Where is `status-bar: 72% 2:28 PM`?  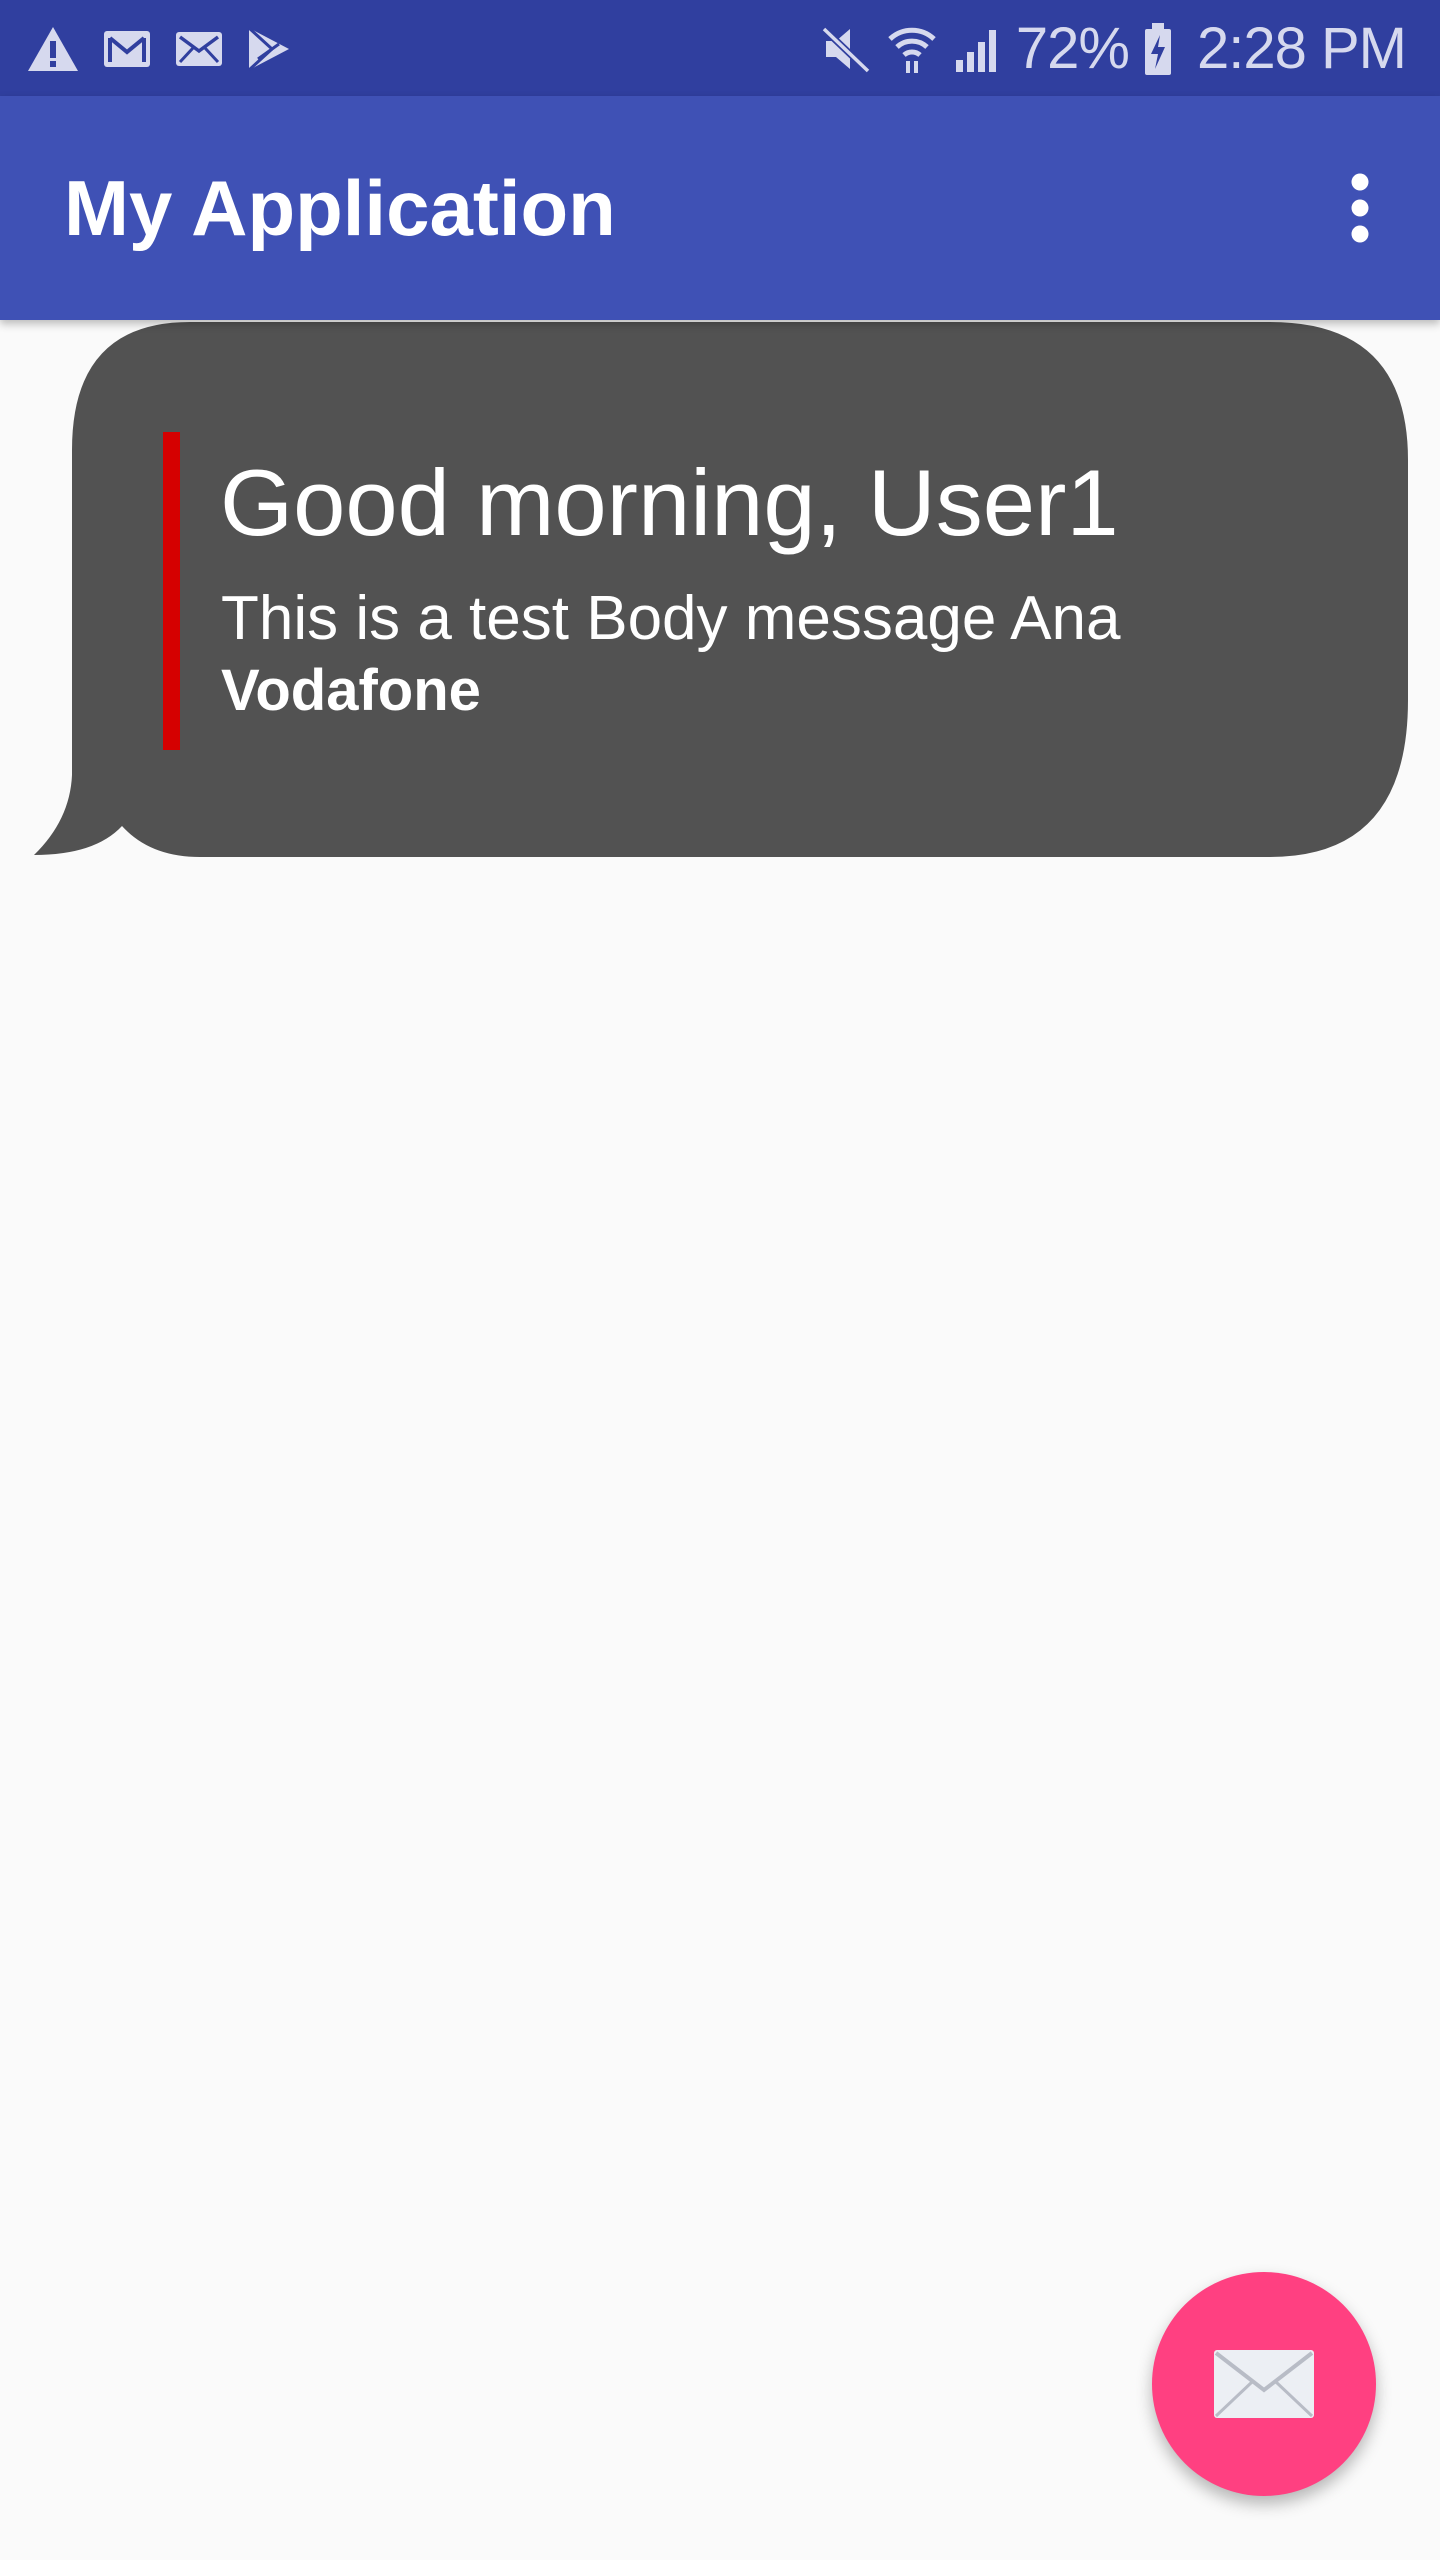 status-bar: 72% 2:28 PM is located at coordinates (720, 48).